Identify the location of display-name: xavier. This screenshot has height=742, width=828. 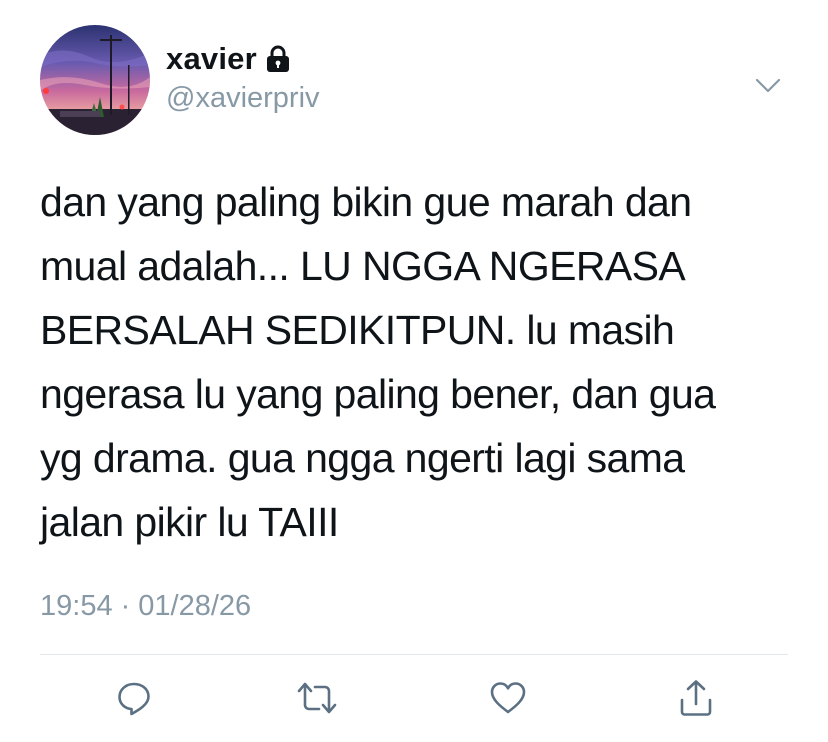
(211, 59).